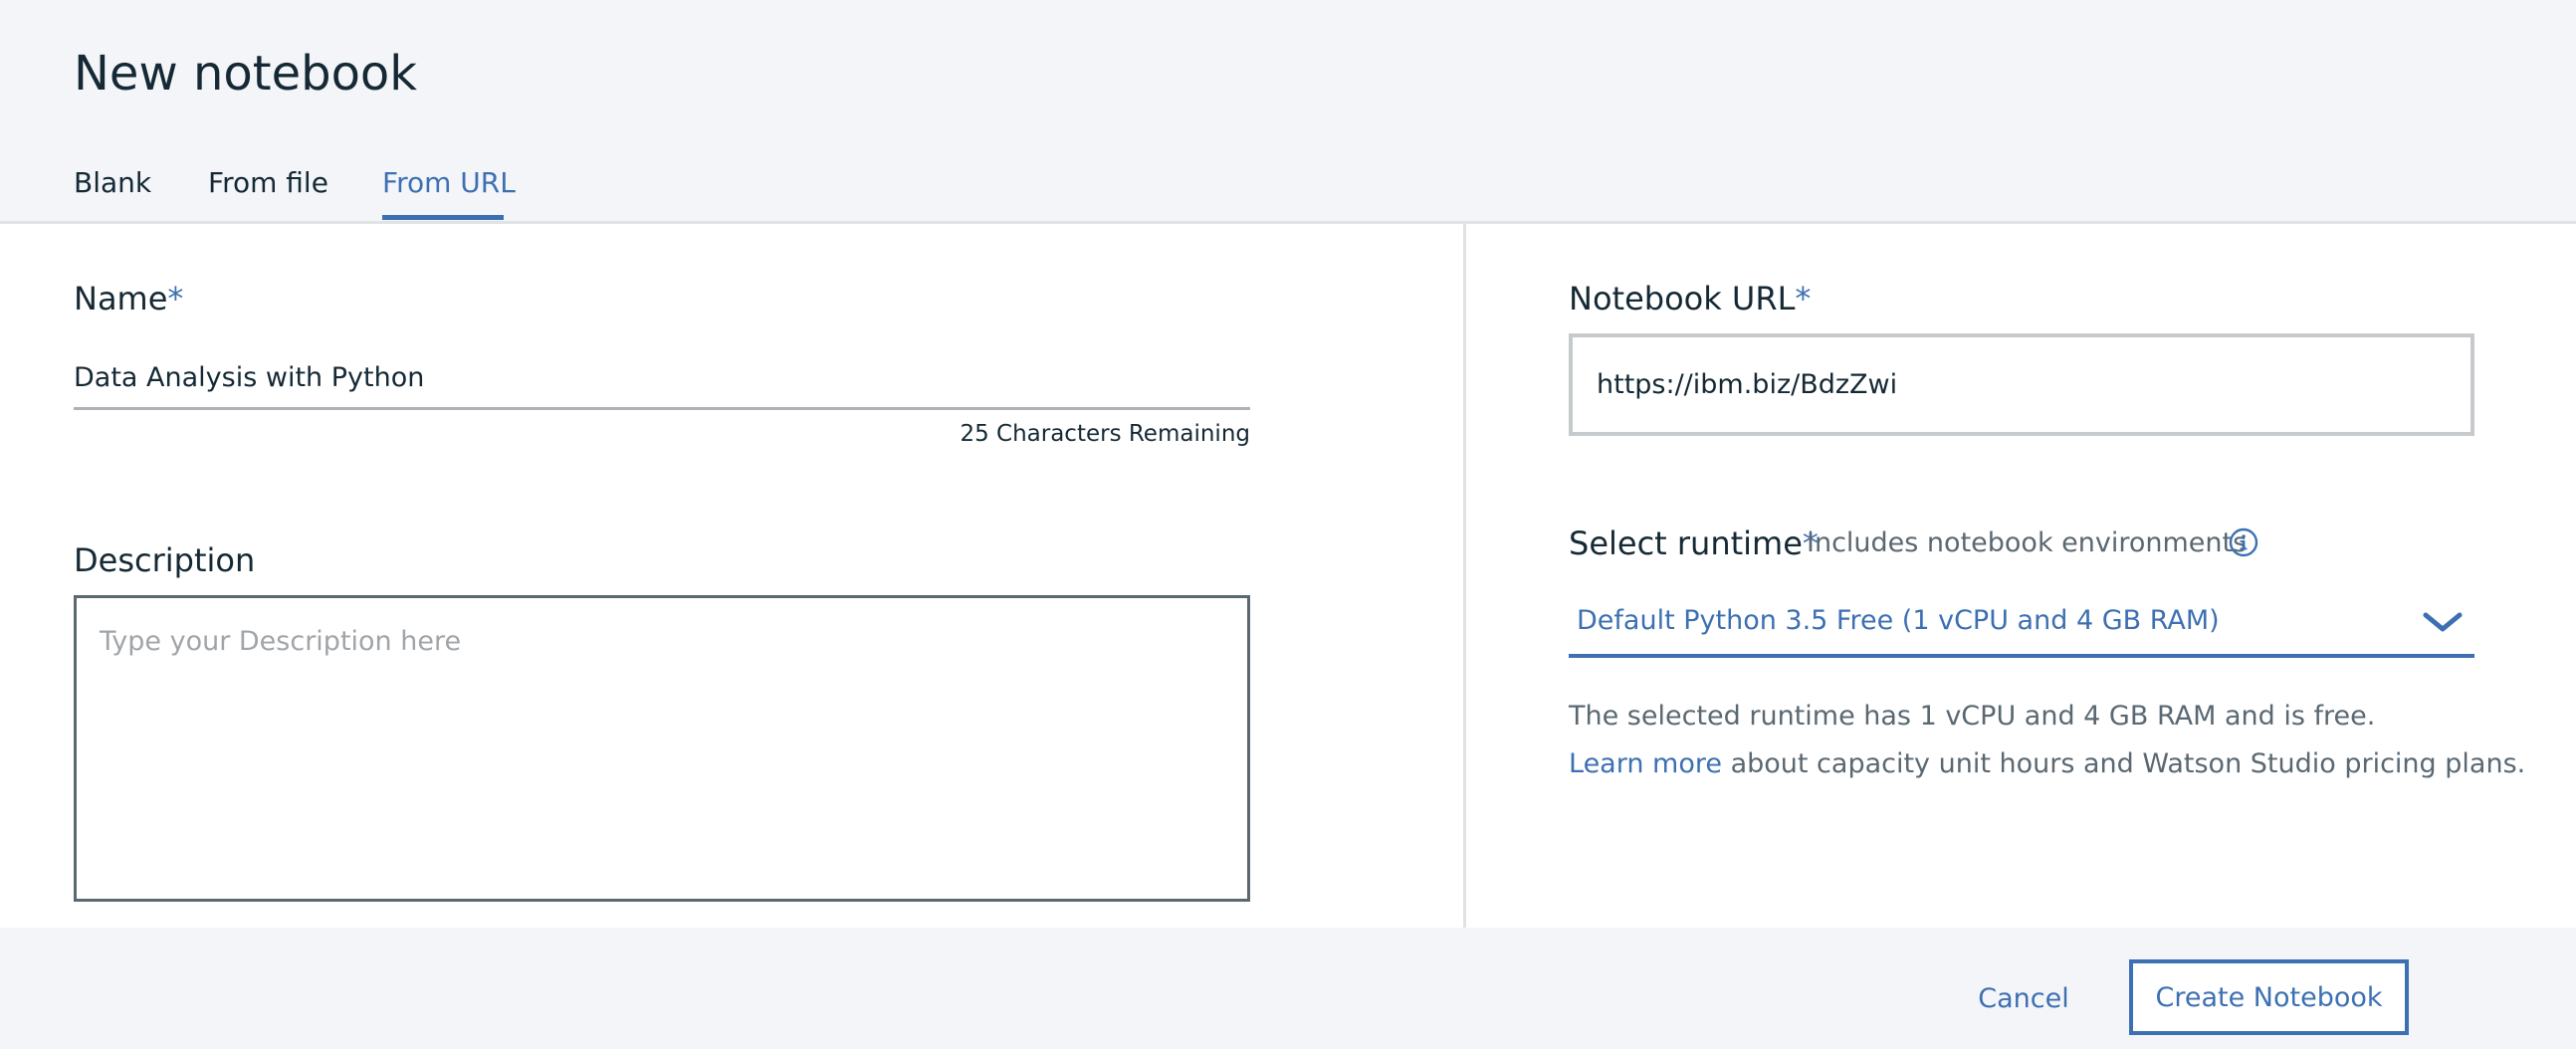 This screenshot has height=1049, width=2576. What do you see at coordinates (246, 74) in the screenshot?
I see `page-title: New notebook` at bounding box center [246, 74].